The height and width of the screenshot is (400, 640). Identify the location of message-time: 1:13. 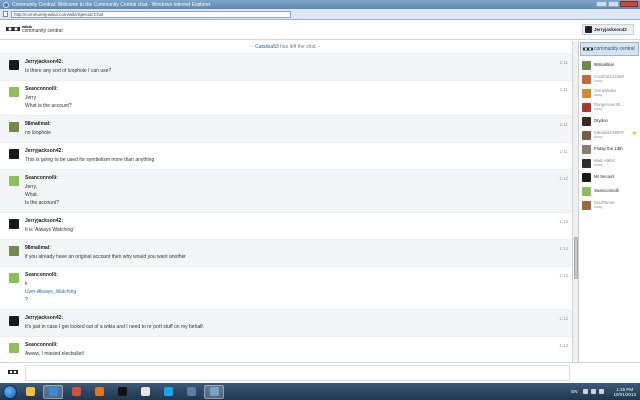
(563, 345).